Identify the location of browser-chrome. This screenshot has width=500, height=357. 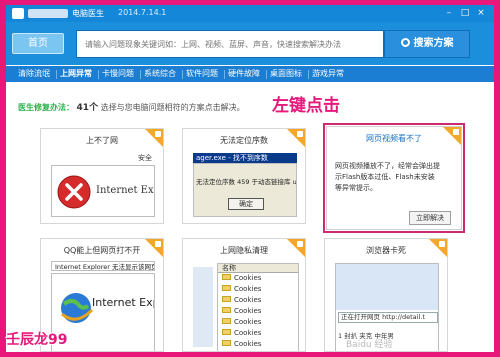
(387, 287).